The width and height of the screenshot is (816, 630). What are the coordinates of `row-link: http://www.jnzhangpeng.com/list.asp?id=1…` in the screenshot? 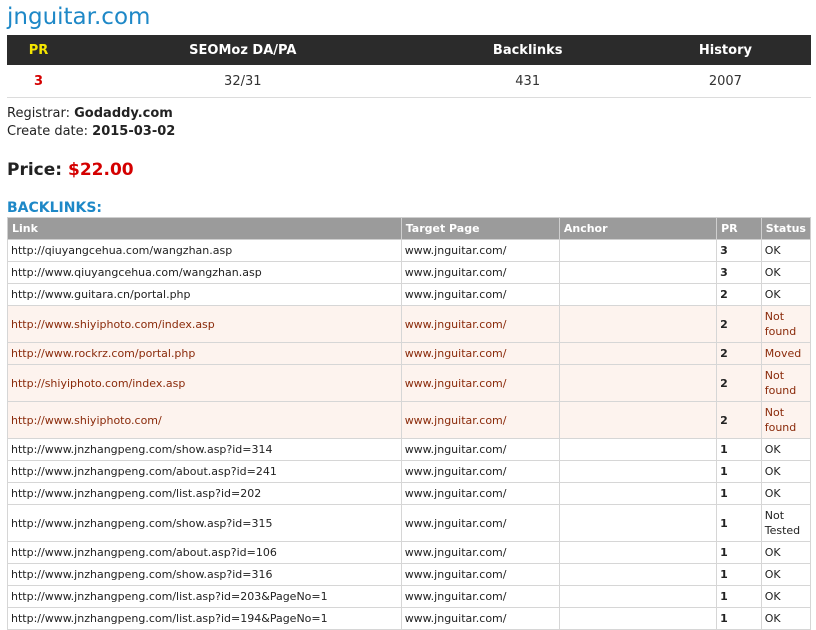 It's located at (204, 618).